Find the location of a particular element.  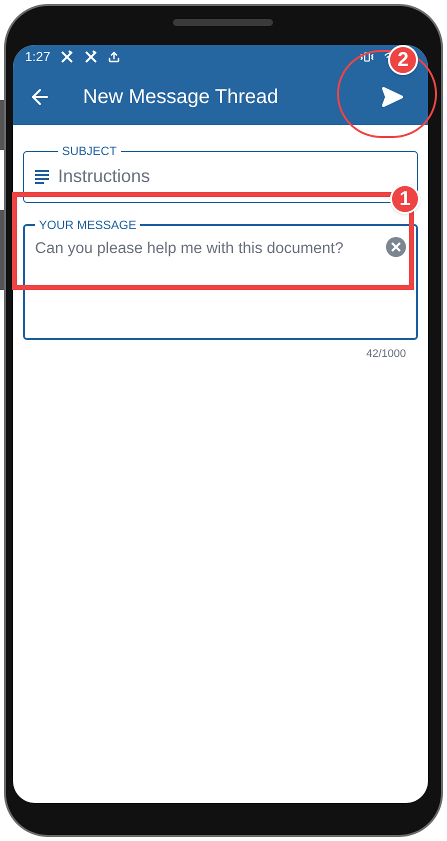

character-counter: 42/1000 is located at coordinates (386, 354).